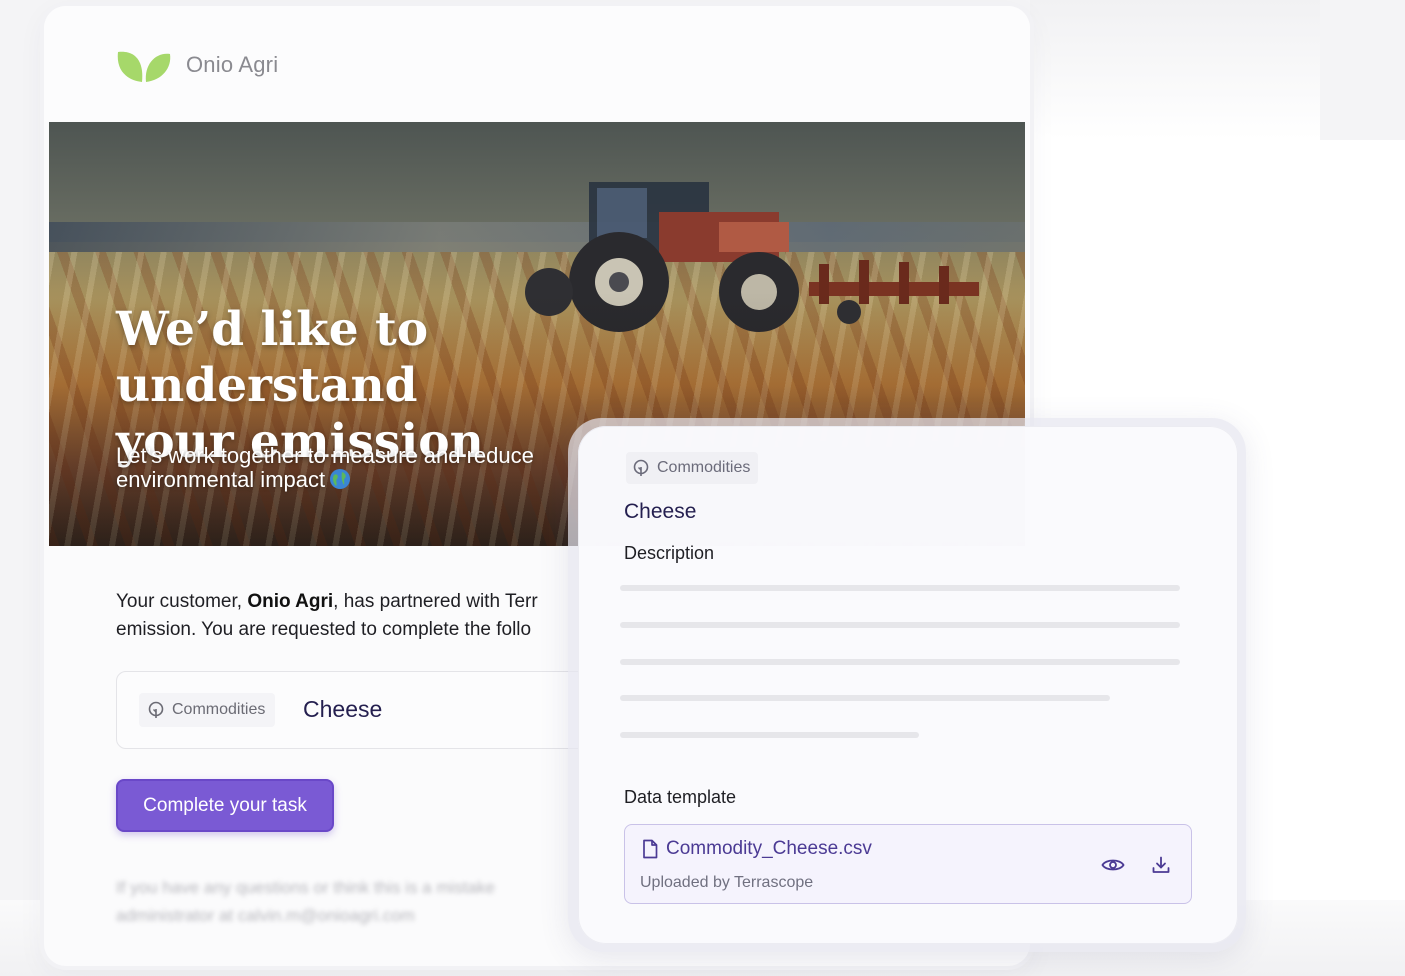  Describe the element at coordinates (376, 480) in the screenshot. I see `hero-subtitle-line2-wrap: environmental impact` at that location.